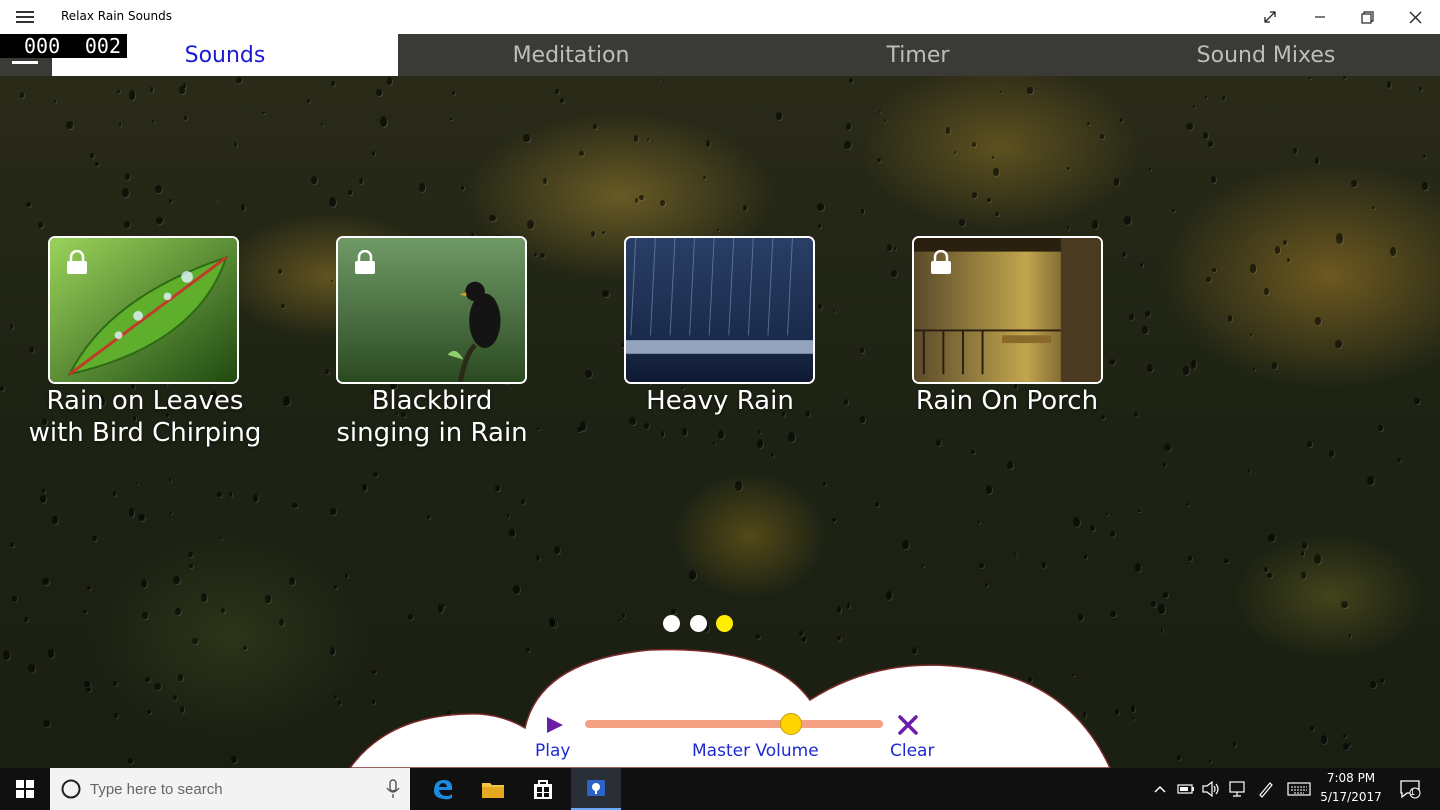 The width and height of the screenshot is (1440, 810). Describe the element at coordinates (1007, 310) in the screenshot. I see `sound-card-rain-on-porch` at that location.